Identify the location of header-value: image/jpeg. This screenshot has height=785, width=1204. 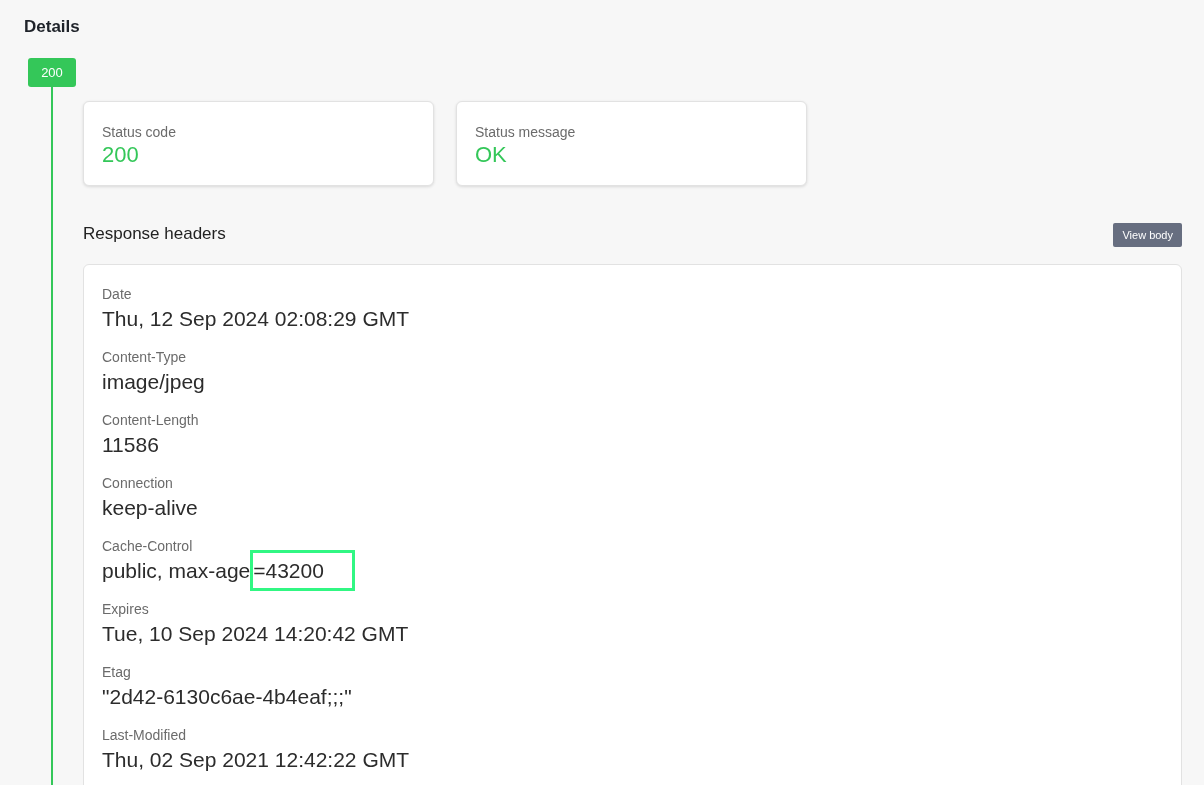
(153, 381).